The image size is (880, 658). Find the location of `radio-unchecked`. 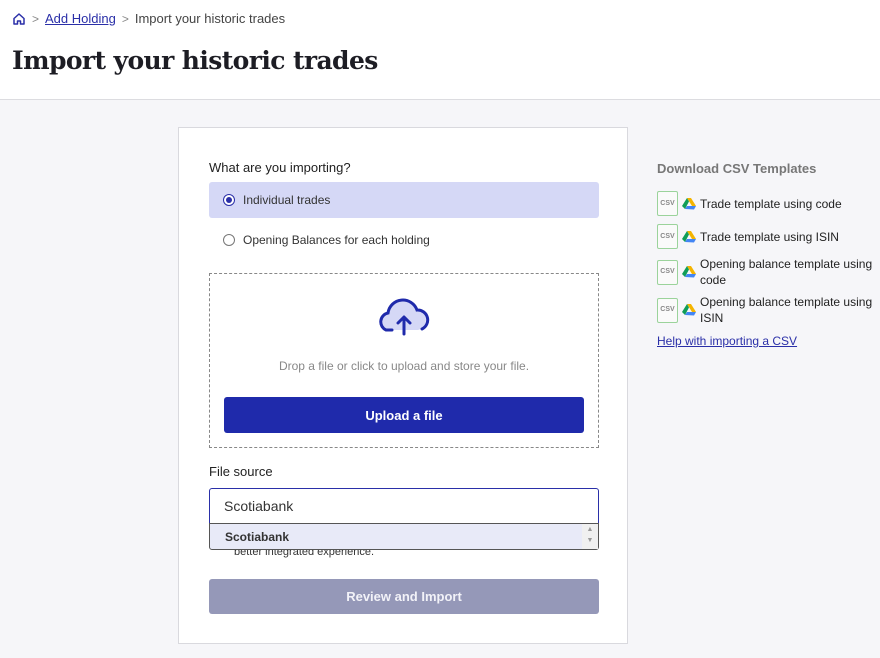

radio-unchecked is located at coordinates (229, 240).